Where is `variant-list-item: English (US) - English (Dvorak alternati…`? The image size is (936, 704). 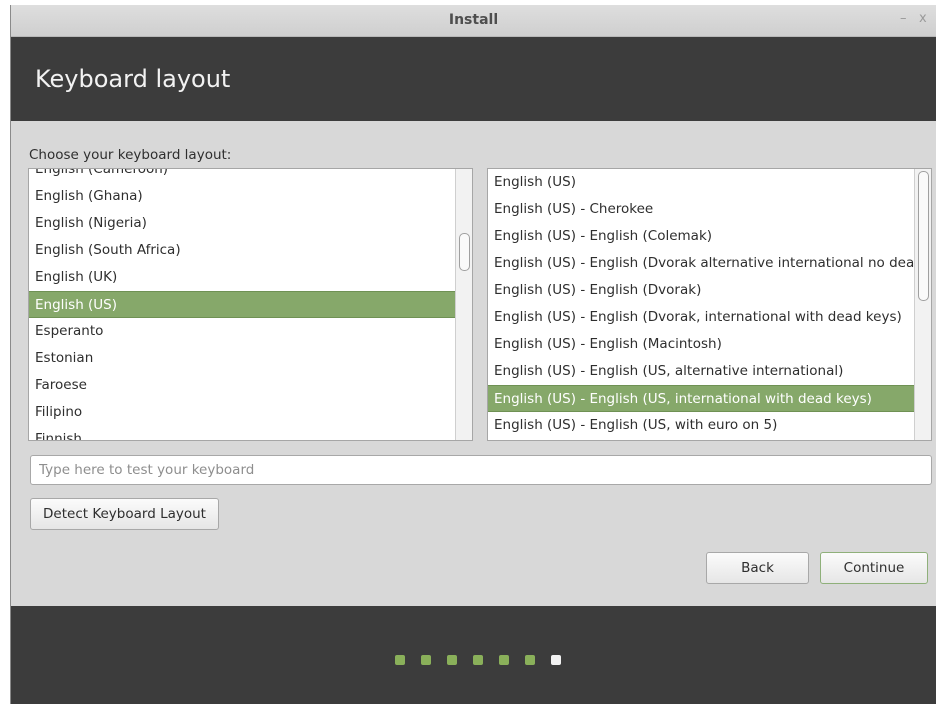 variant-list-item: English (US) - English (Dvorak alternati… is located at coordinates (701, 263).